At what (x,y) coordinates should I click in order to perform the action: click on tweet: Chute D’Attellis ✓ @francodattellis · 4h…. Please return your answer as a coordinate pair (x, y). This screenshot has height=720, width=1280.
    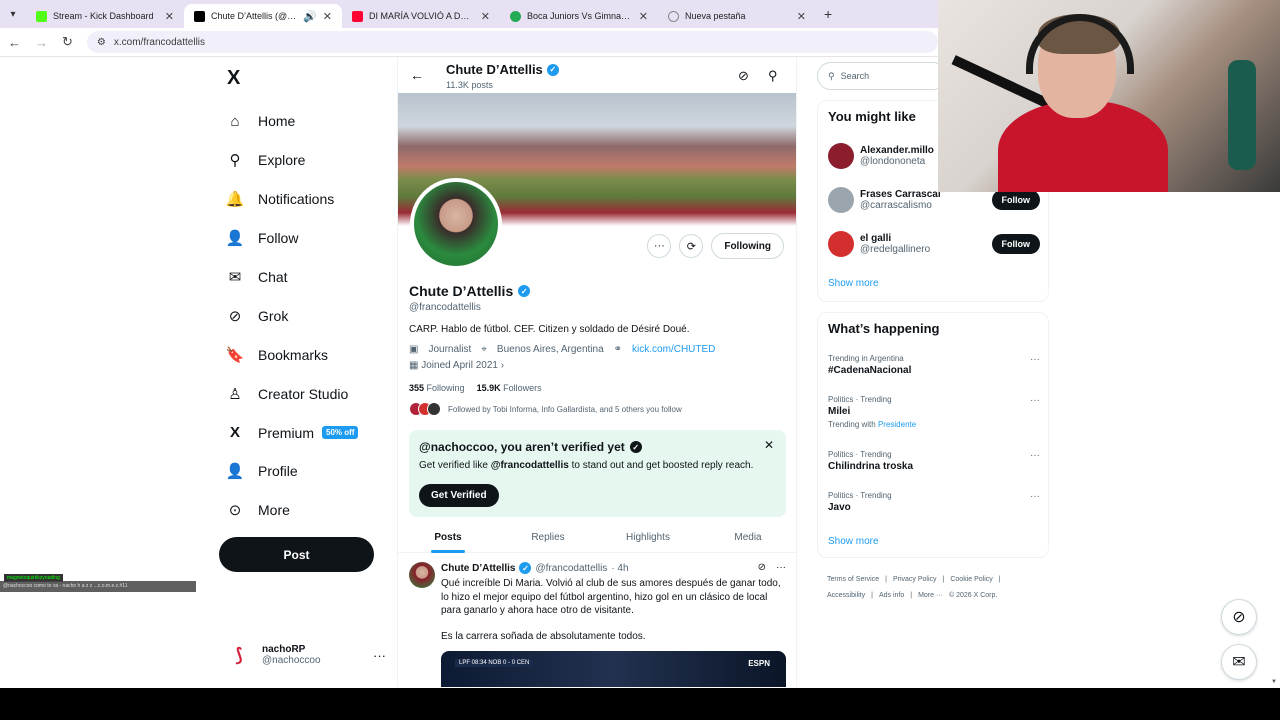
    Looking at the image, I should click on (597, 622).